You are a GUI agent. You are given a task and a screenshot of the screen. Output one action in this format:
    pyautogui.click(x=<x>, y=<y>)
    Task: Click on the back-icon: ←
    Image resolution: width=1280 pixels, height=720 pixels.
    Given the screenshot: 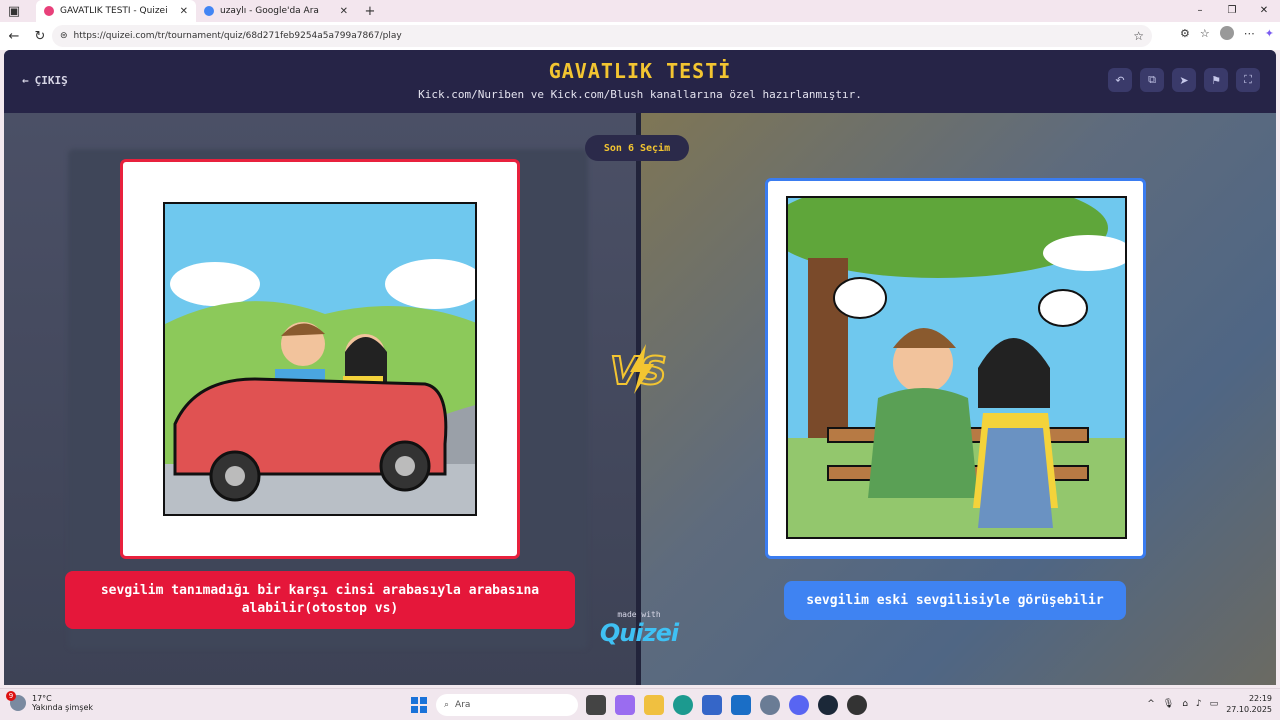 What is the action you would take?
    pyautogui.click(x=14, y=36)
    